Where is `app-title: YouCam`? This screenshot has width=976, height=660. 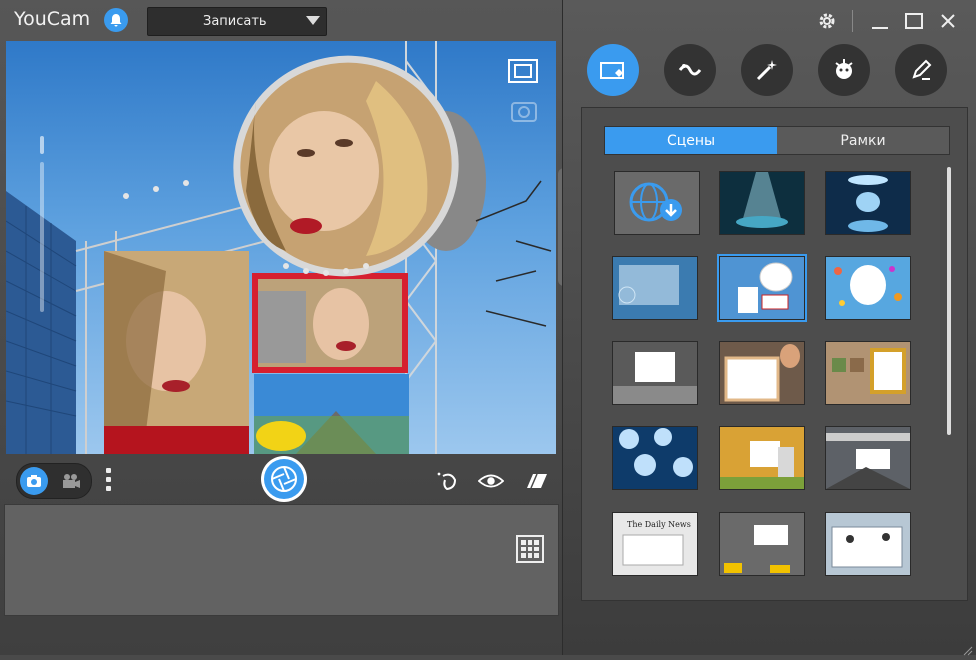 app-title: YouCam is located at coordinates (52, 19).